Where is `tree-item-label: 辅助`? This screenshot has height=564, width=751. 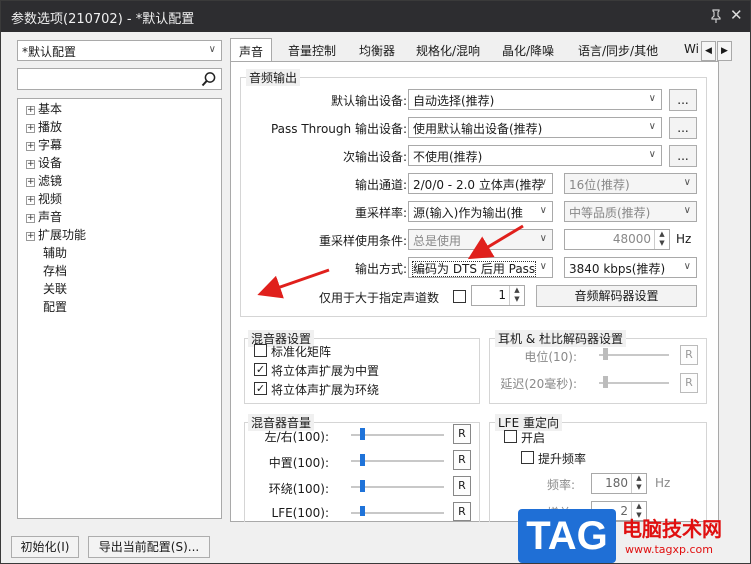
tree-item-label: 辅助 is located at coordinates (55, 253).